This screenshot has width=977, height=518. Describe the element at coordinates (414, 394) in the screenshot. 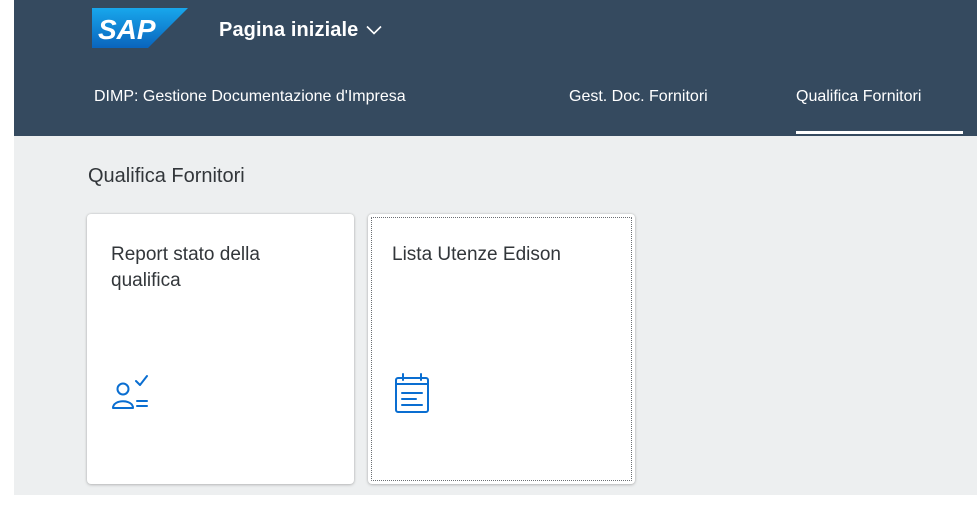

I see `calendar-list-icon` at that location.